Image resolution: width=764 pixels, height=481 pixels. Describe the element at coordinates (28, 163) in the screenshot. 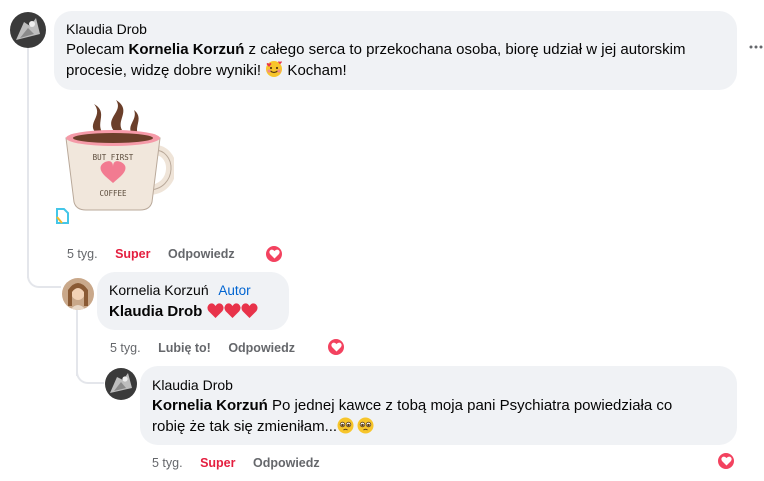

I see `thread-line` at that location.